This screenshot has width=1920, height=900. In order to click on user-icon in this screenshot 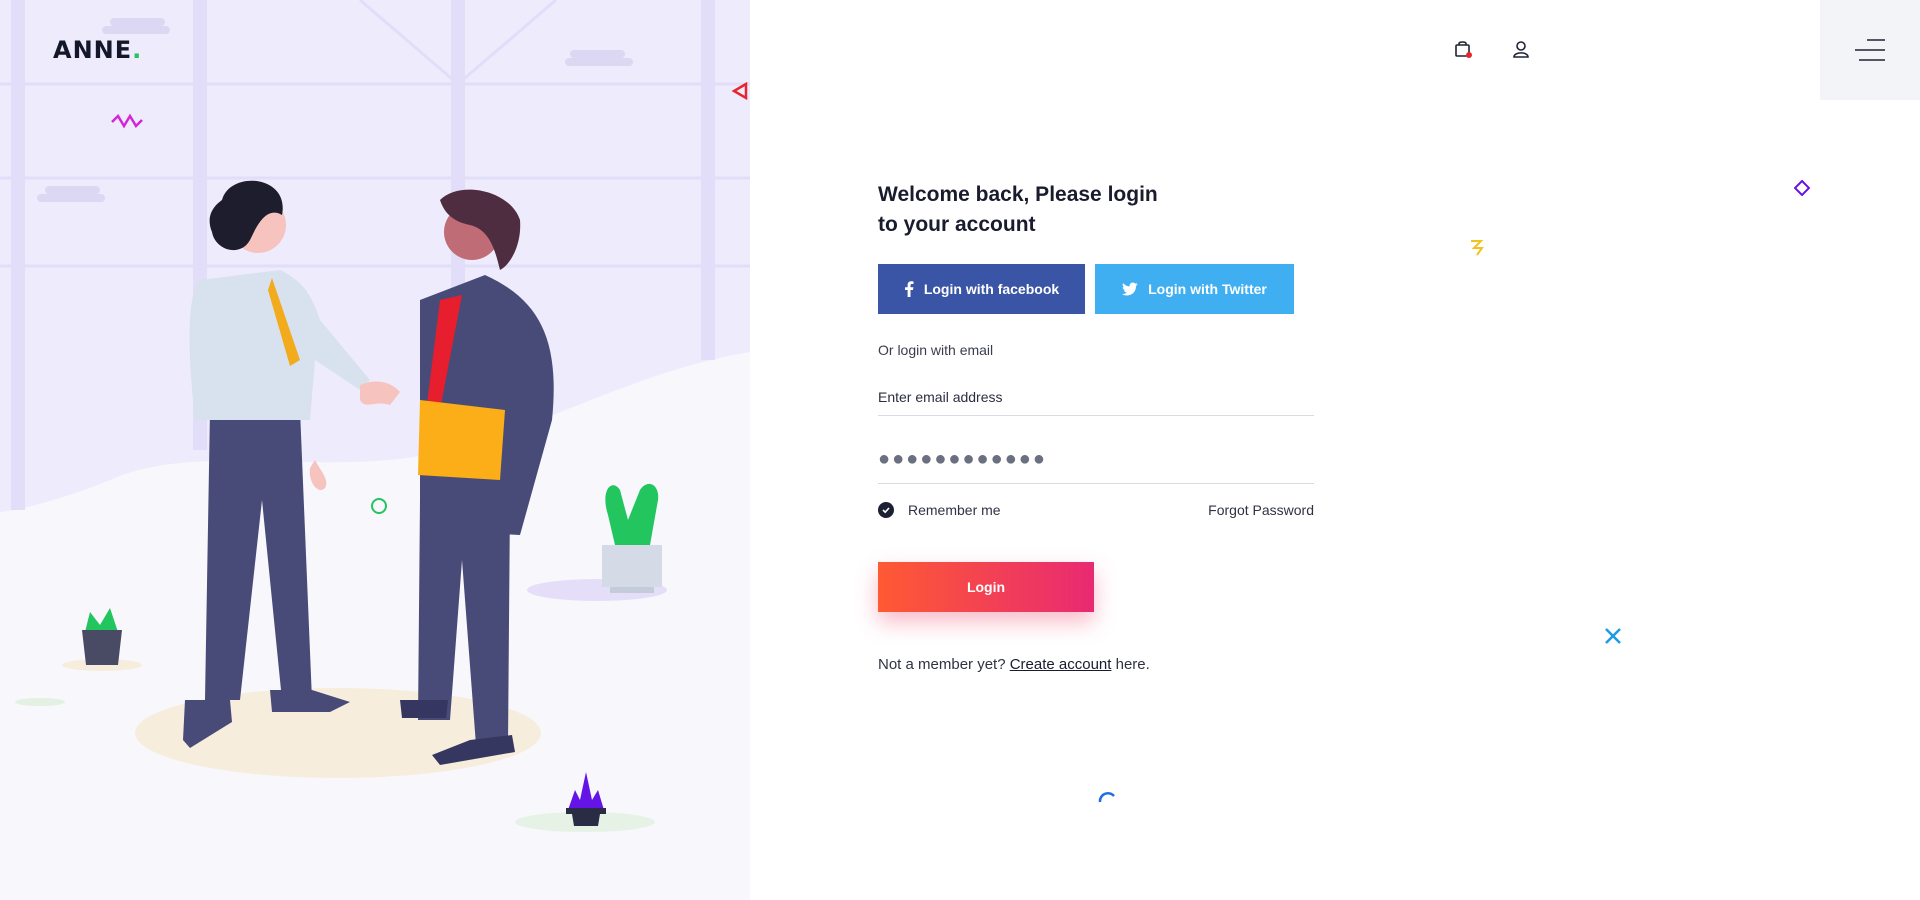, I will do `click(1521, 49)`.